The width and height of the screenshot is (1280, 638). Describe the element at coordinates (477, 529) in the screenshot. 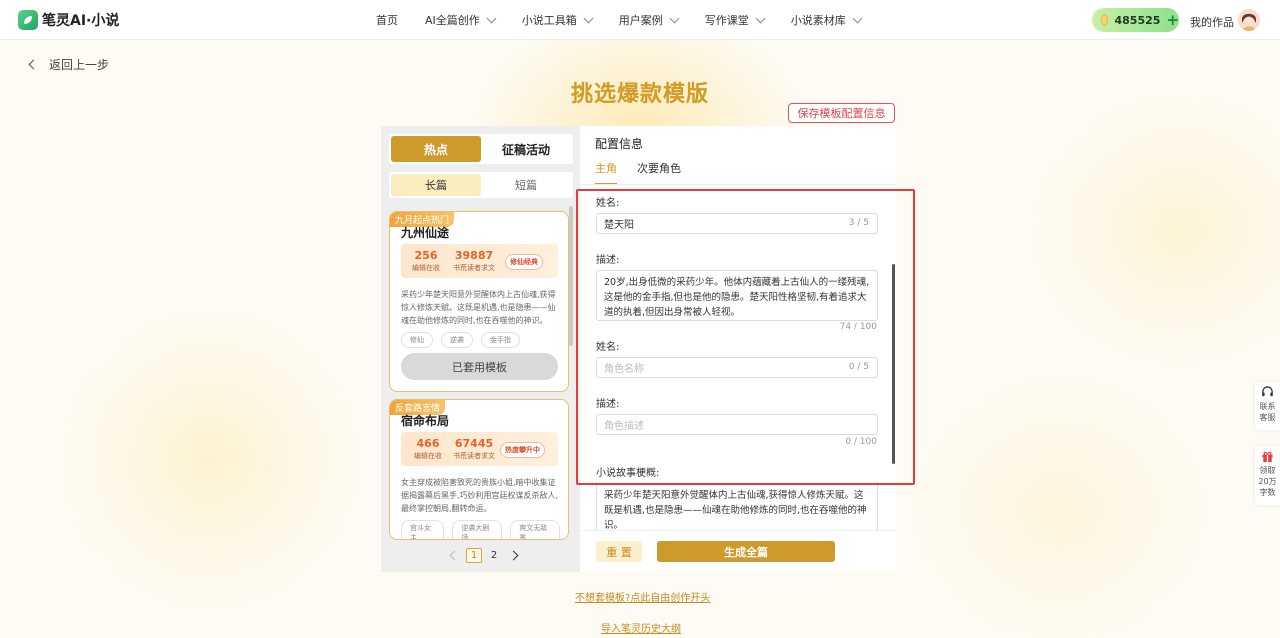

I see `tag-chip: 逆袭大剧场` at that location.